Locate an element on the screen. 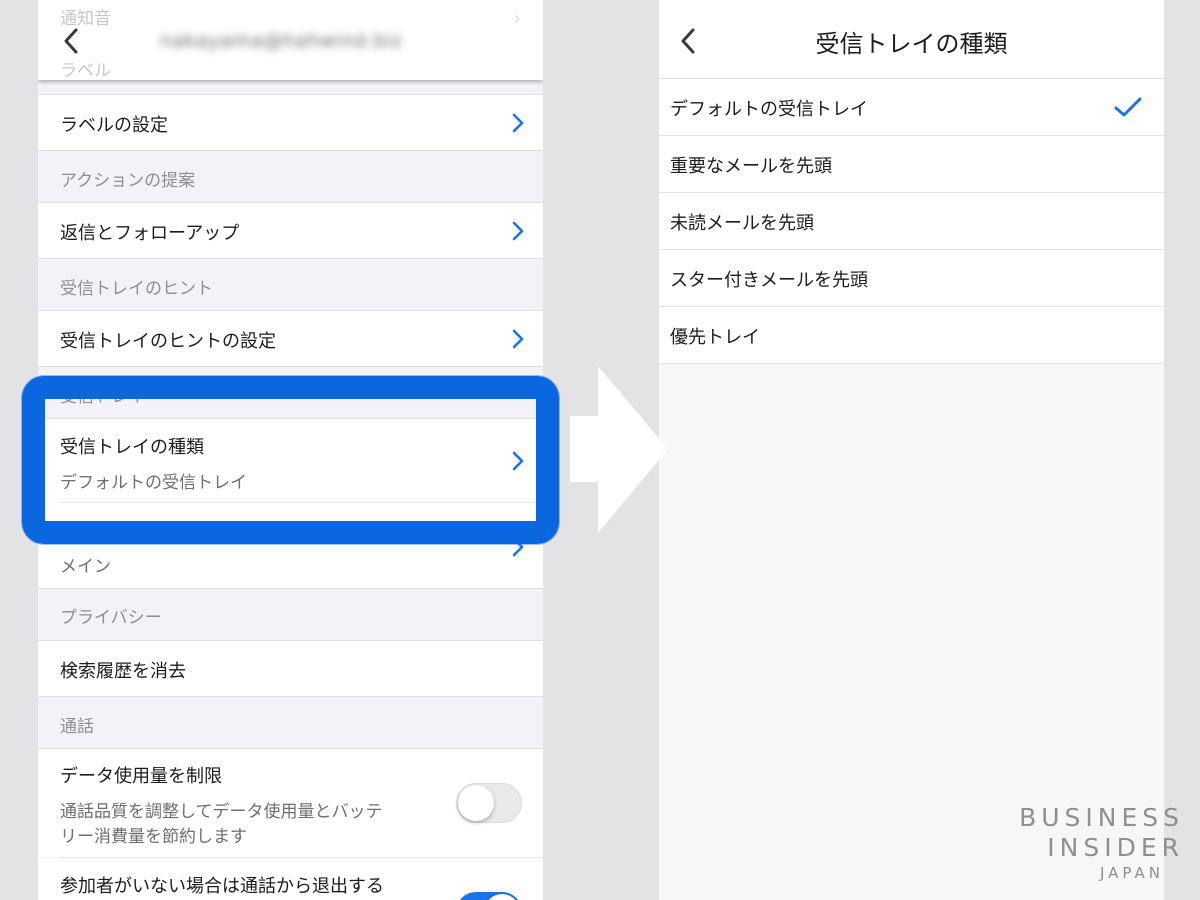 The width and height of the screenshot is (1200, 900). back-button is located at coordinates (71, 41).